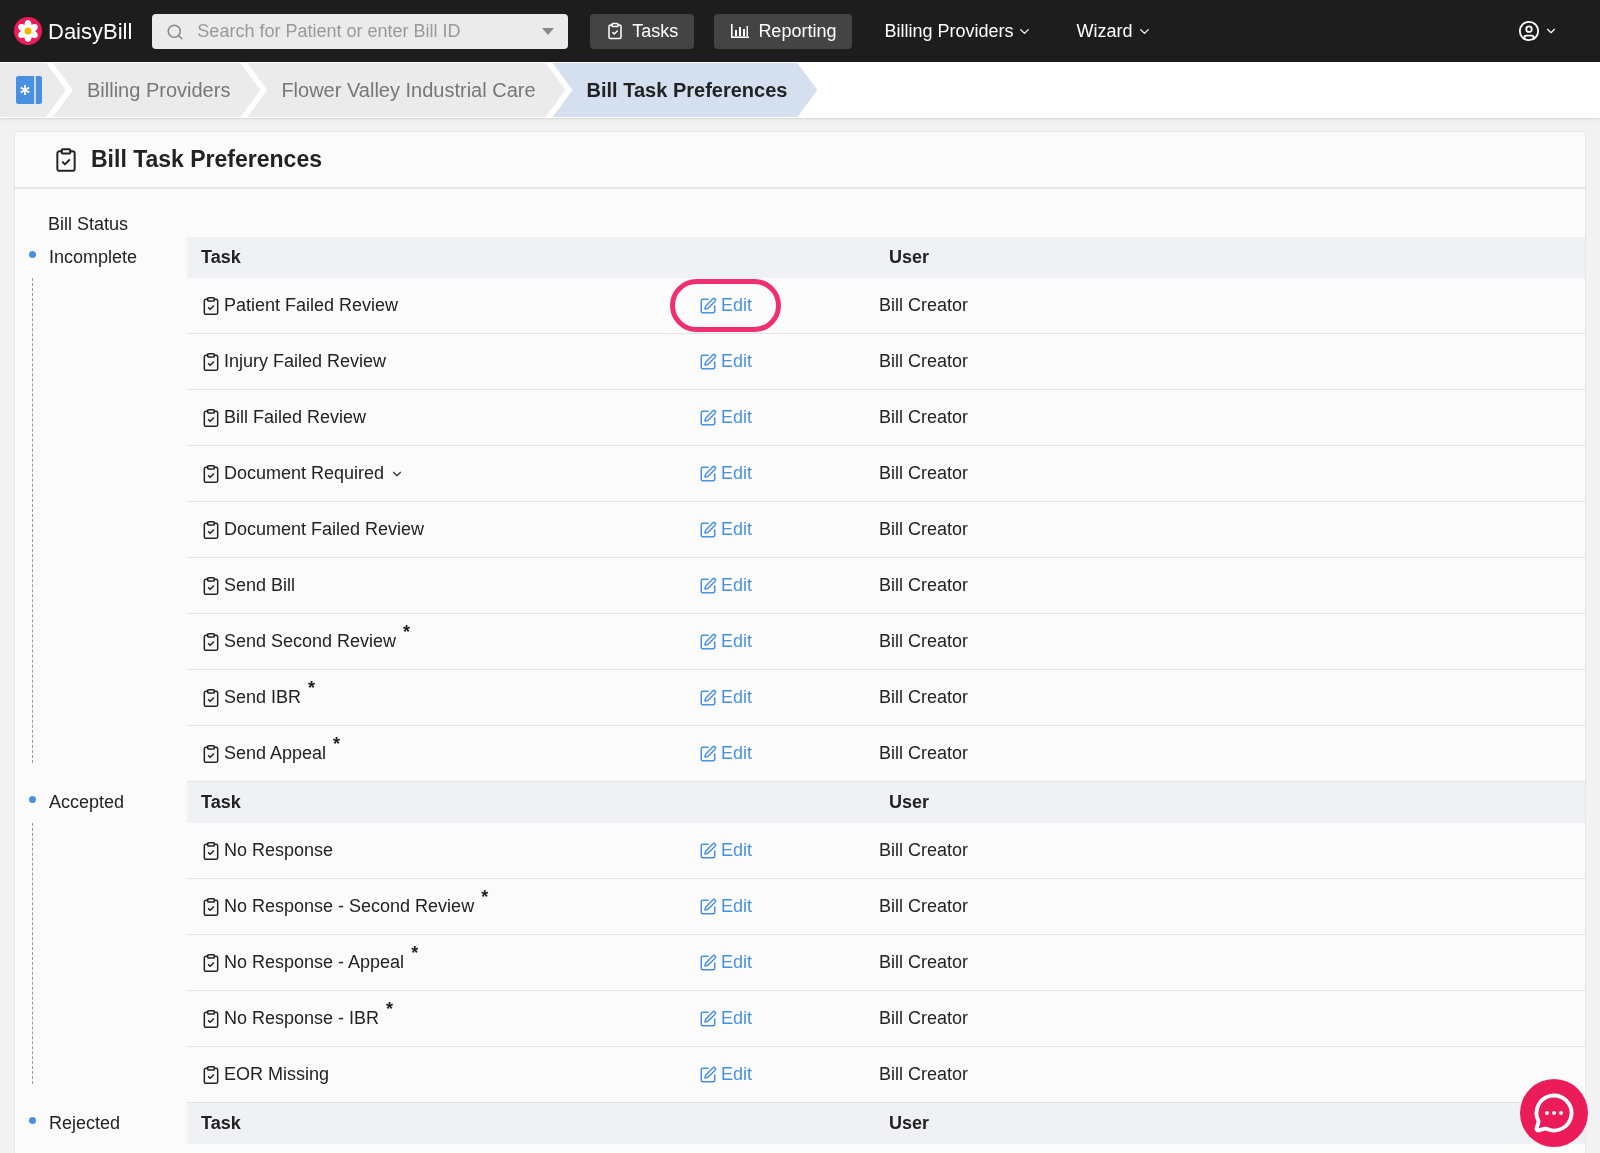 The width and height of the screenshot is (1600, 1153). Describe the element at coordinates (28, 31) in the screenshot. I see `flower-logo-icon` at that location.